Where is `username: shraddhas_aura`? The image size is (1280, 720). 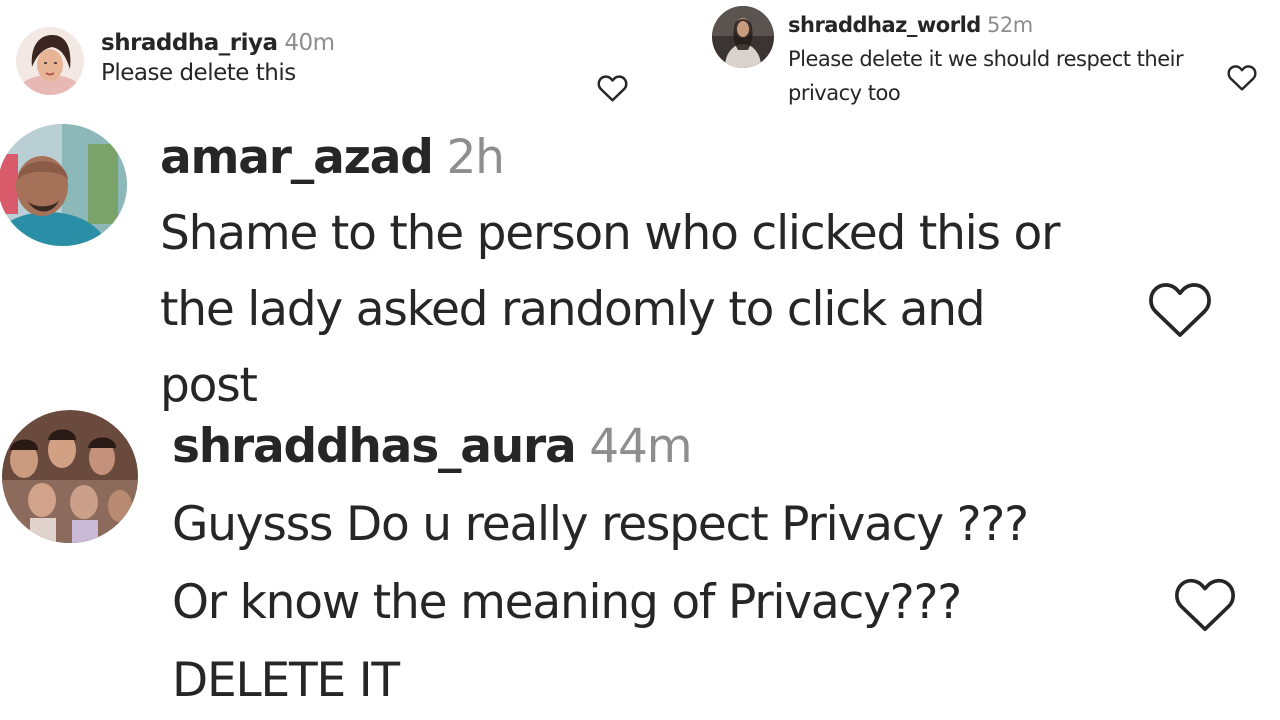
username: shraddhas_aura is located at coordinates (374, 446).